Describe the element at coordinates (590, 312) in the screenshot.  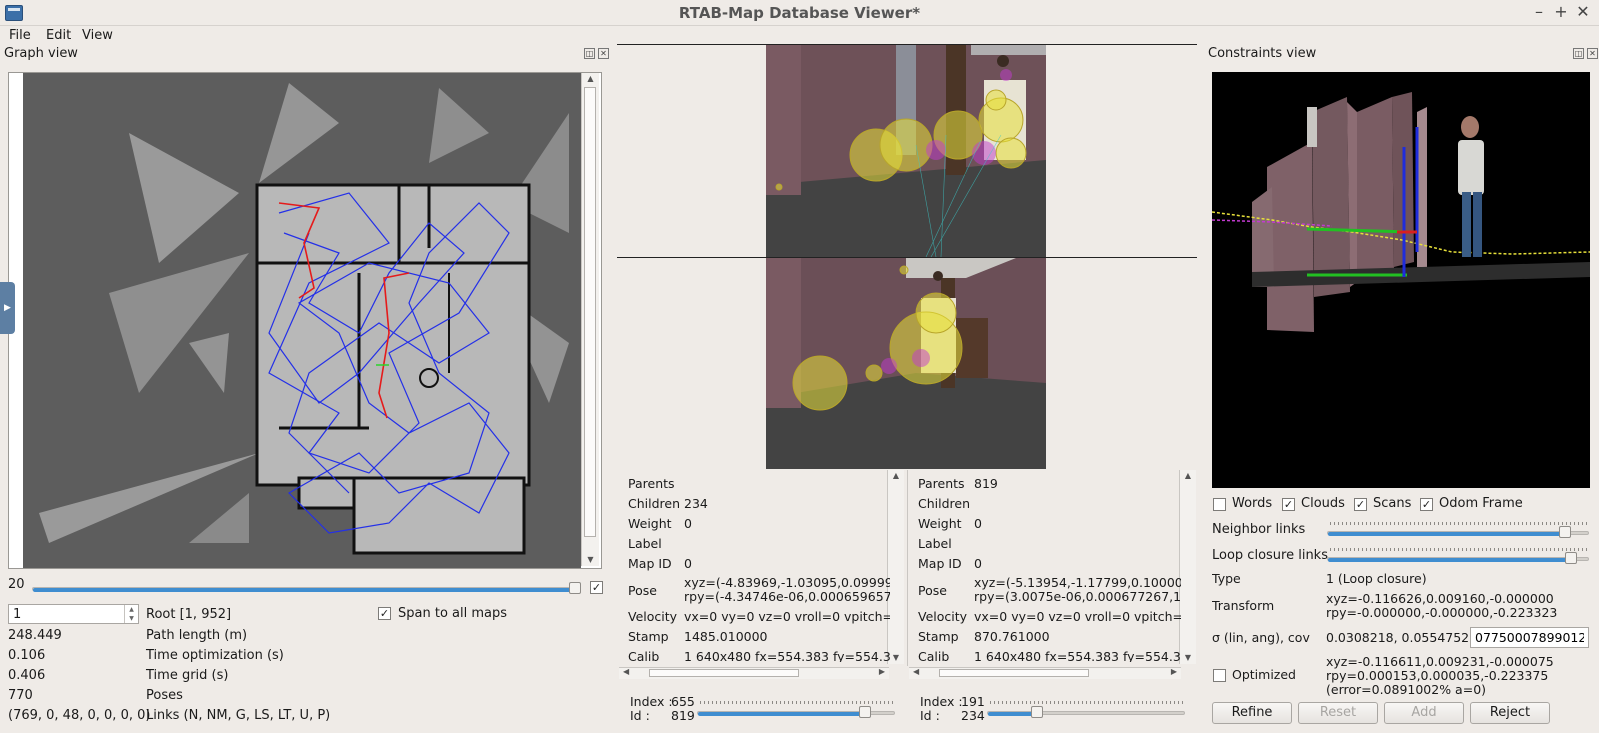
I see `scrollbar-thumb` at that location.